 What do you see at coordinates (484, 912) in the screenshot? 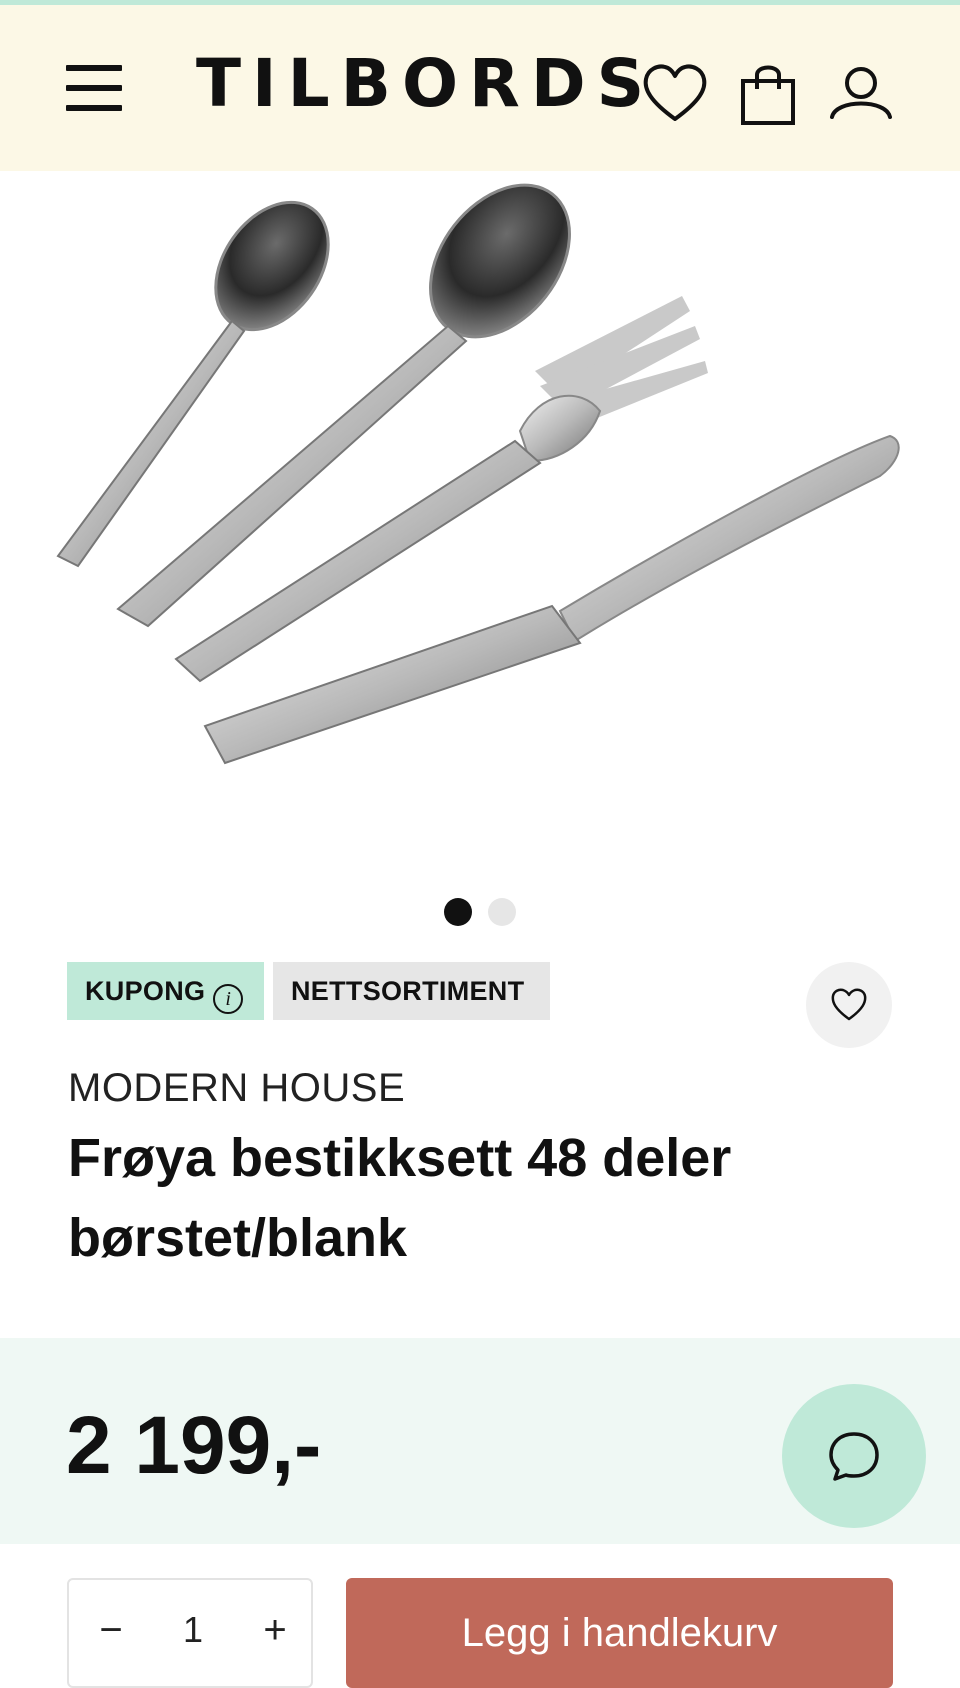
I see `gallery-pagination` at bounding box center [484, 912].